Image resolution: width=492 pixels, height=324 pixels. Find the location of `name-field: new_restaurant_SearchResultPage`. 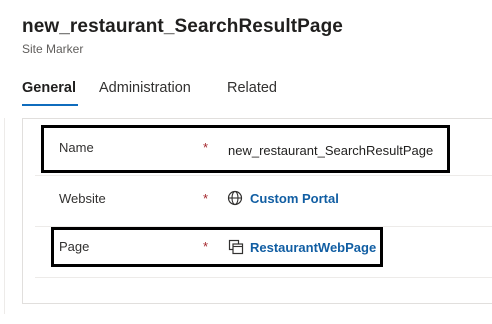

name-field: new_restaurant_SearchResultPage is located at coordinates (330, 150).